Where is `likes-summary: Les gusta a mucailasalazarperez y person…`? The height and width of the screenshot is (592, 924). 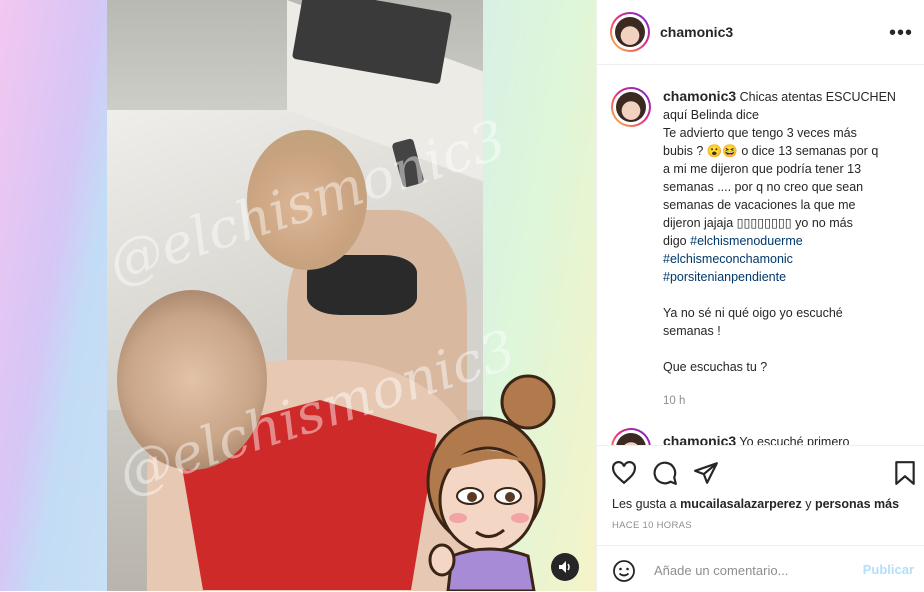
likes-summary: Les gusta a mucailasalazarperez y person… is located at coordinates (755, 504).